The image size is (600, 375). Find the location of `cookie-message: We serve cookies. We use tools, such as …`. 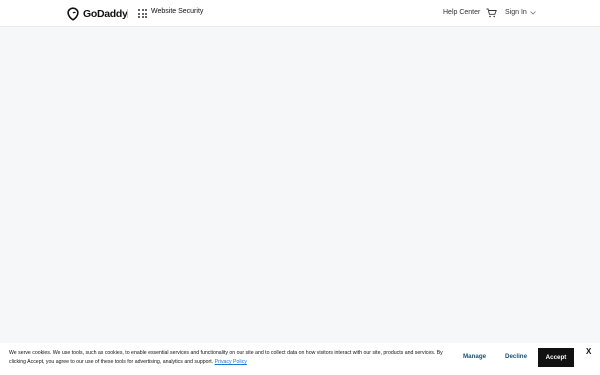

cookie-message: We serve cookies. We use tools, such as … is located at coordinates (229, 358).